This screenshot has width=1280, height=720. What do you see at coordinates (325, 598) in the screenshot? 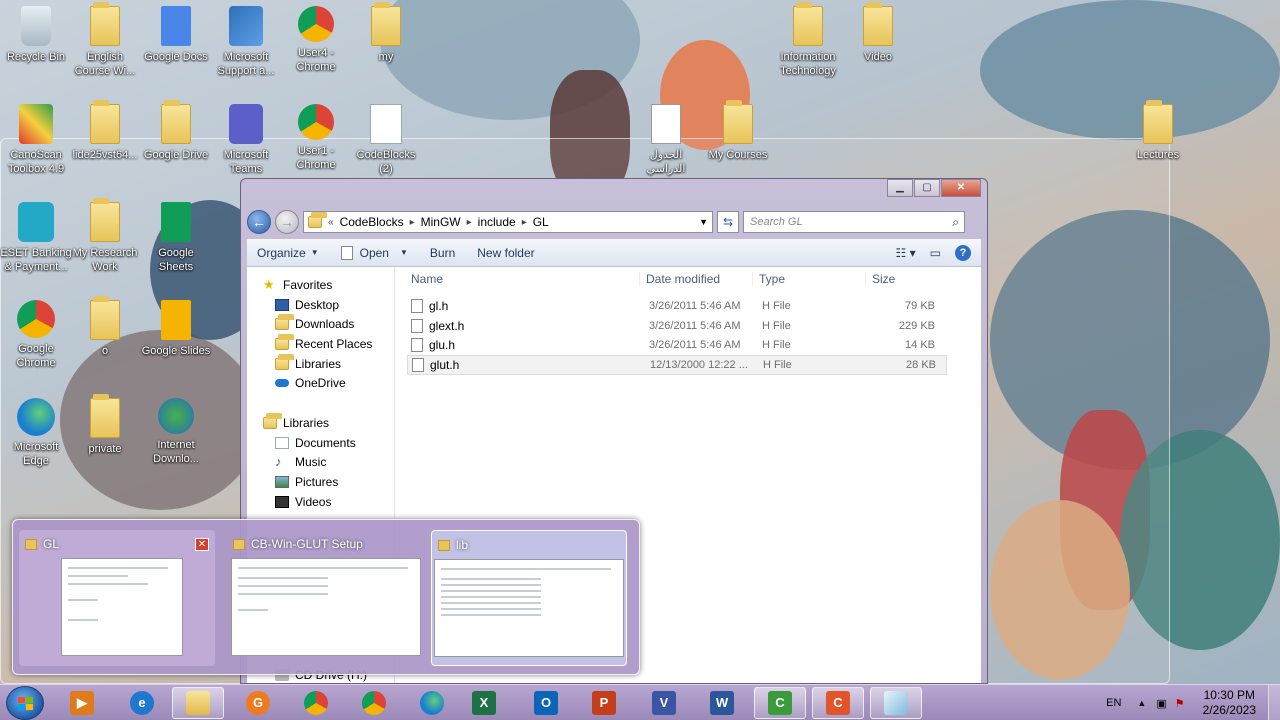
I see `thumbnail-cb-win-glut-setup: CB-Win-GLUT Setup` at bounding box center [325, 598].